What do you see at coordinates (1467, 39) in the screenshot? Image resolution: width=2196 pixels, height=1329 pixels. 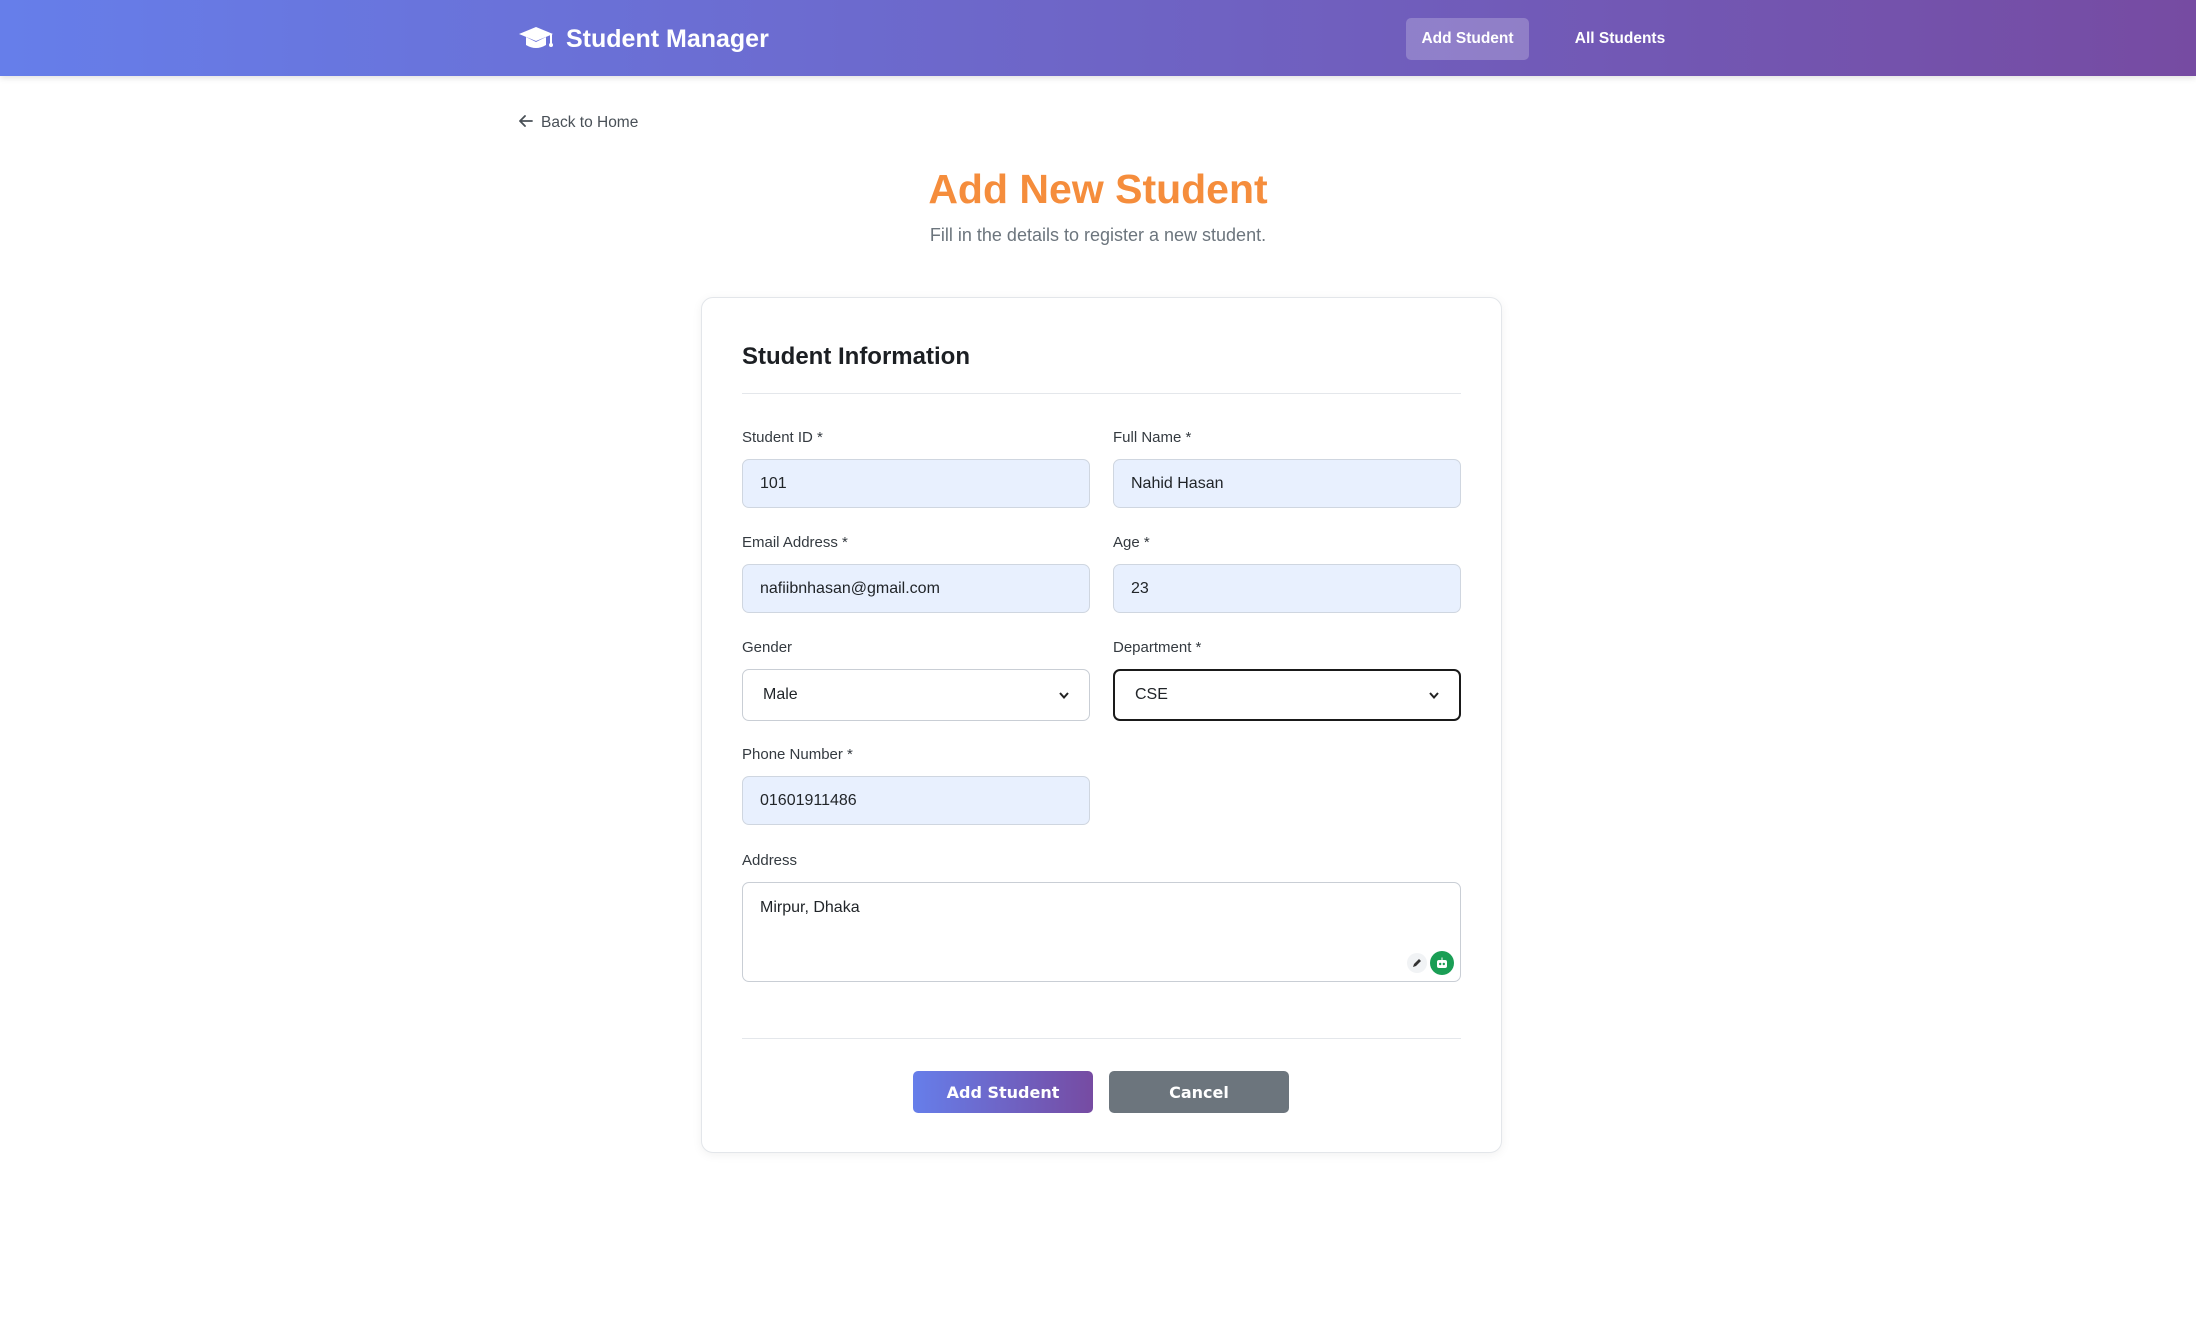 I see `nav-add-student: Add Student` at bounding box center [1467, 39].